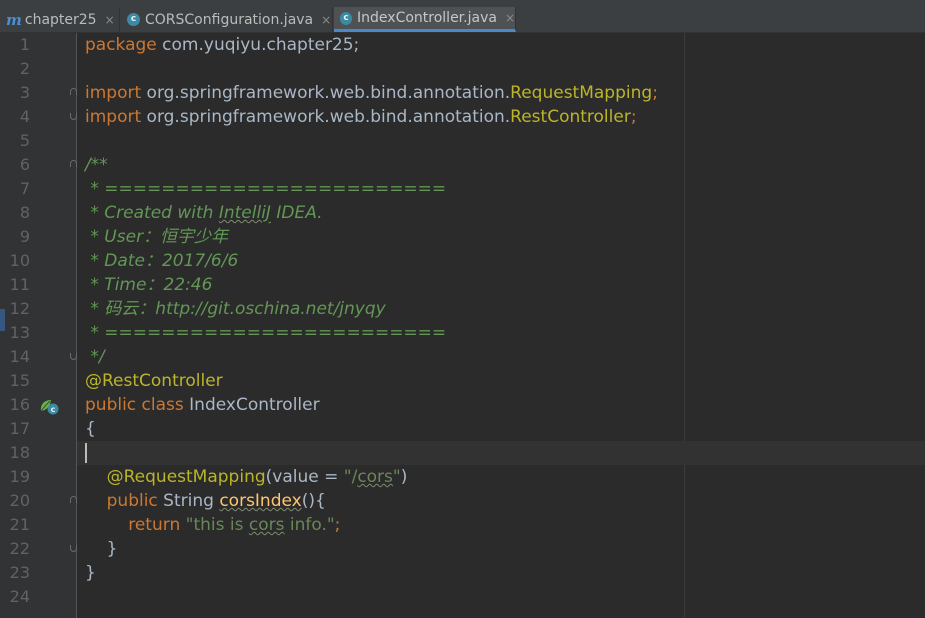  What do you see at coordinates (19, 404) in the screenshot?
I see `line-number: 16` at bounding box center [19, 404].